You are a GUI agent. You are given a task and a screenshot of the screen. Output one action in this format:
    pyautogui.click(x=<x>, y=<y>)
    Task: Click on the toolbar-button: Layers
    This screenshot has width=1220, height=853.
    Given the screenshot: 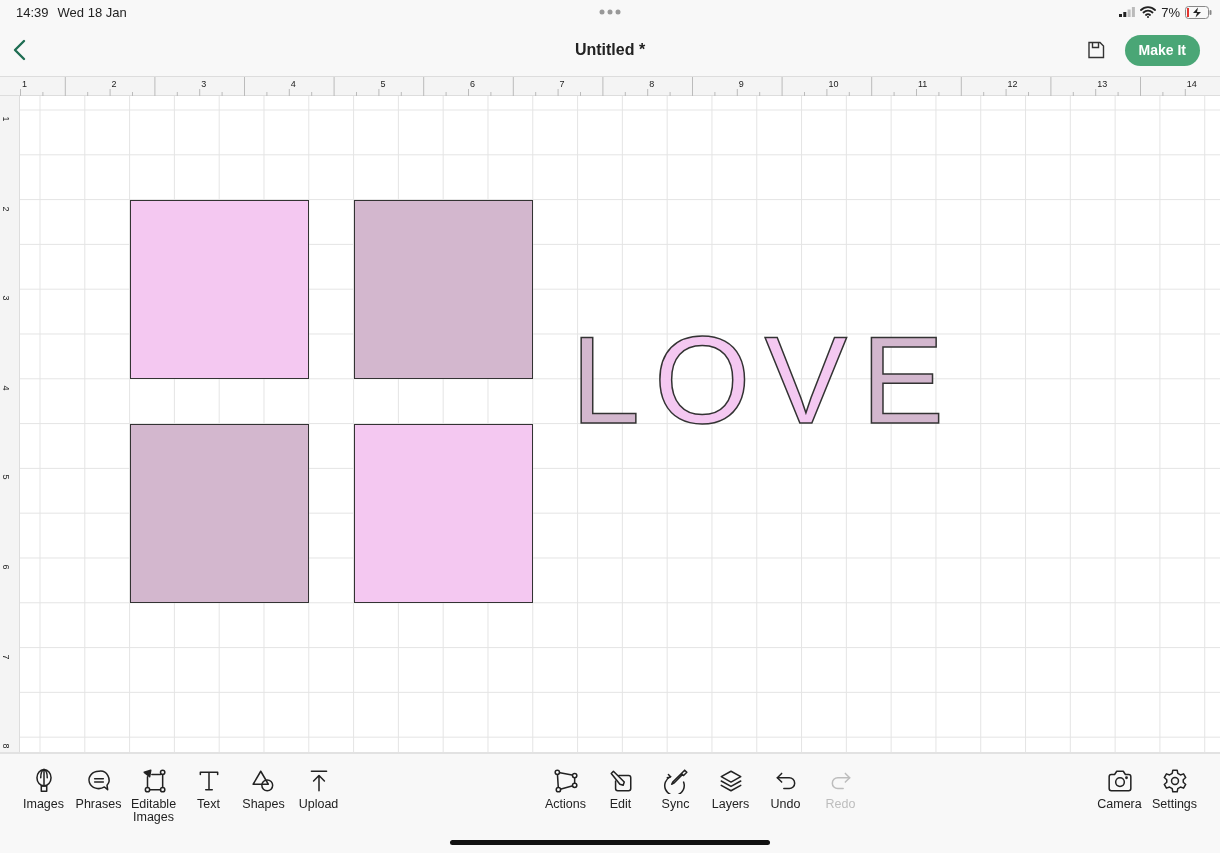 What is the action you would take?
    pyautogui.click(x=730, y=787)
    